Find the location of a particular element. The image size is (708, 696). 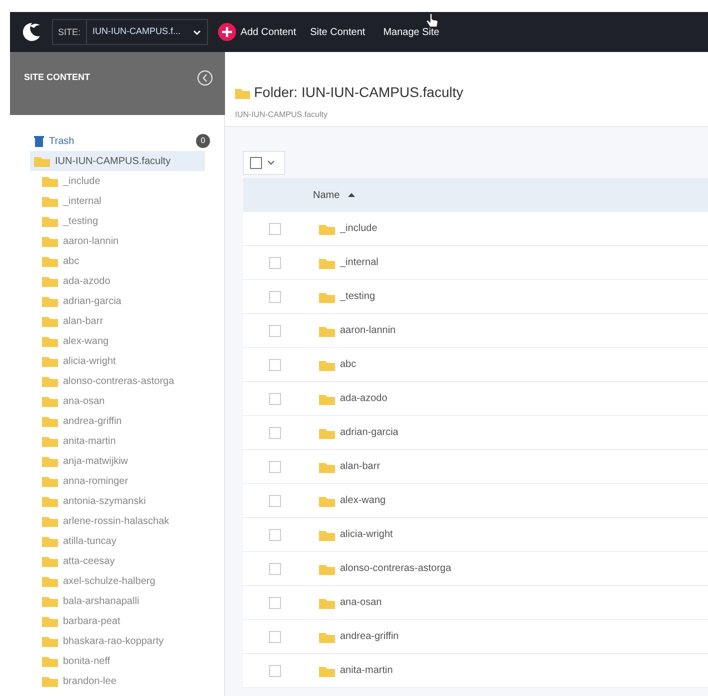

table-cell: ana-osan is located at coordinates (361, 602).